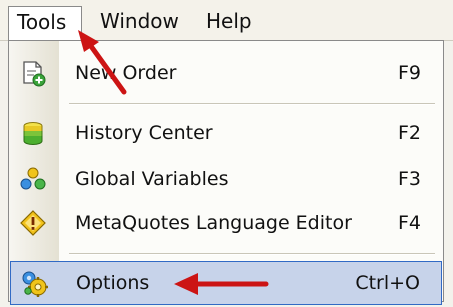 The image size is (453, 307). What do you see at coordinates (226, 133) in the screenshot?
I see `menu-item-history-center: History Center F2` at bounding box center [226, 133].